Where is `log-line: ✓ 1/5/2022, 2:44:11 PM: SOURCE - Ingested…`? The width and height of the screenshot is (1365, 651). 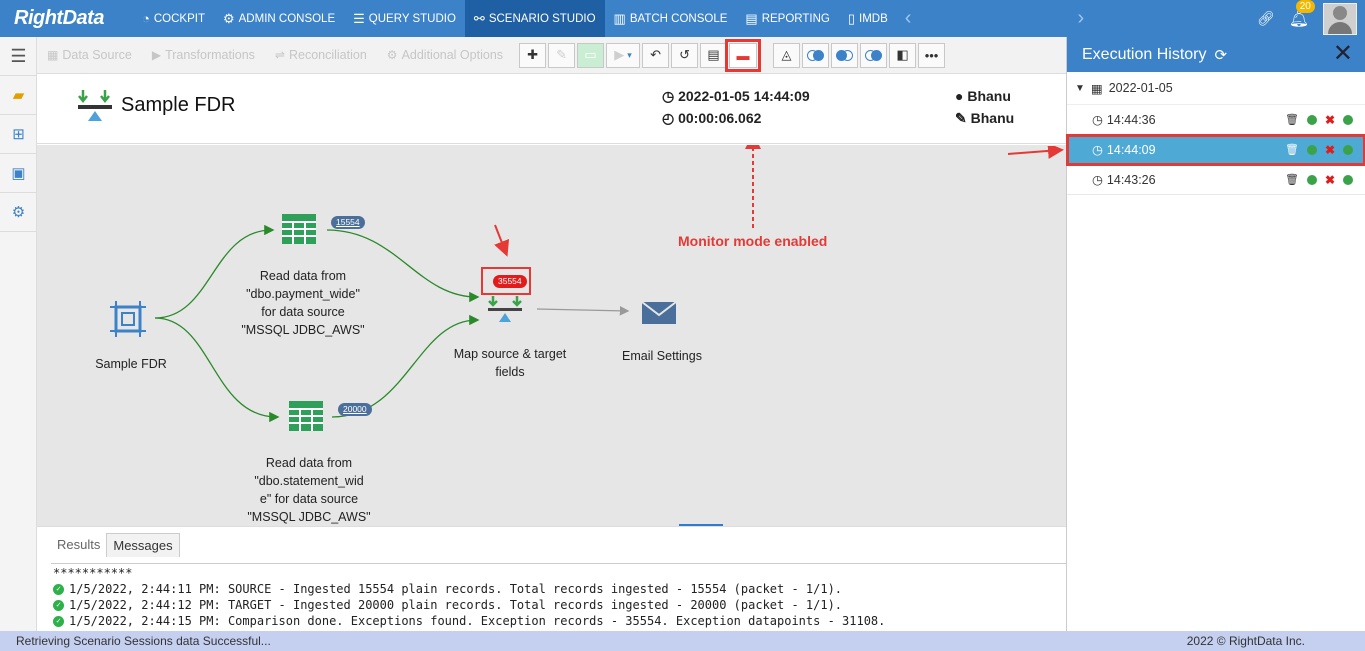
log-line: ✓ 1/5/2022, 2:44:11 PM: SOURCE - Ingested… is located at coordinates (469, 589).